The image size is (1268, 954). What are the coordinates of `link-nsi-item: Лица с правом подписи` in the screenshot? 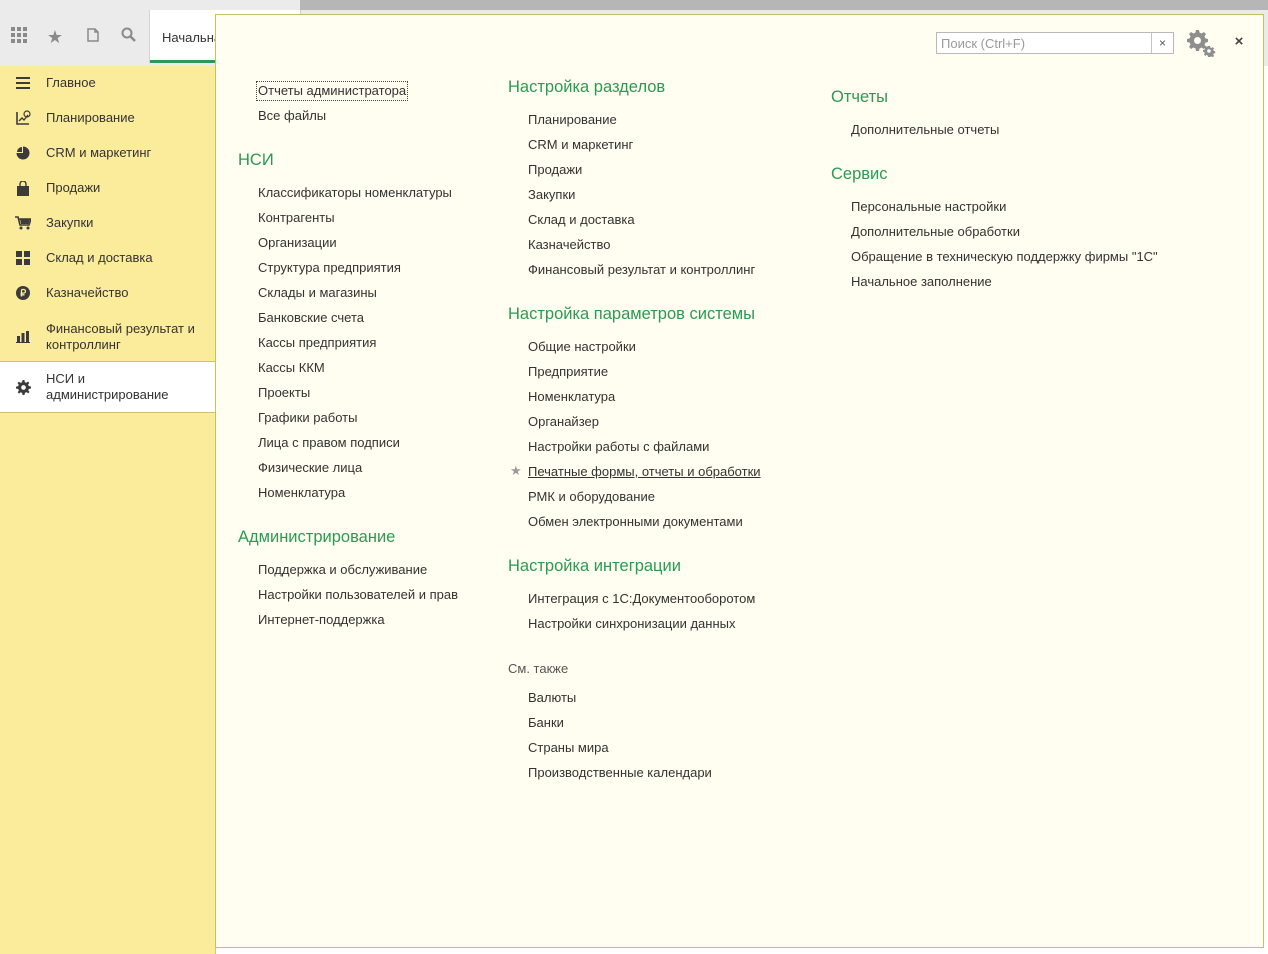 It's located at (329, 443).